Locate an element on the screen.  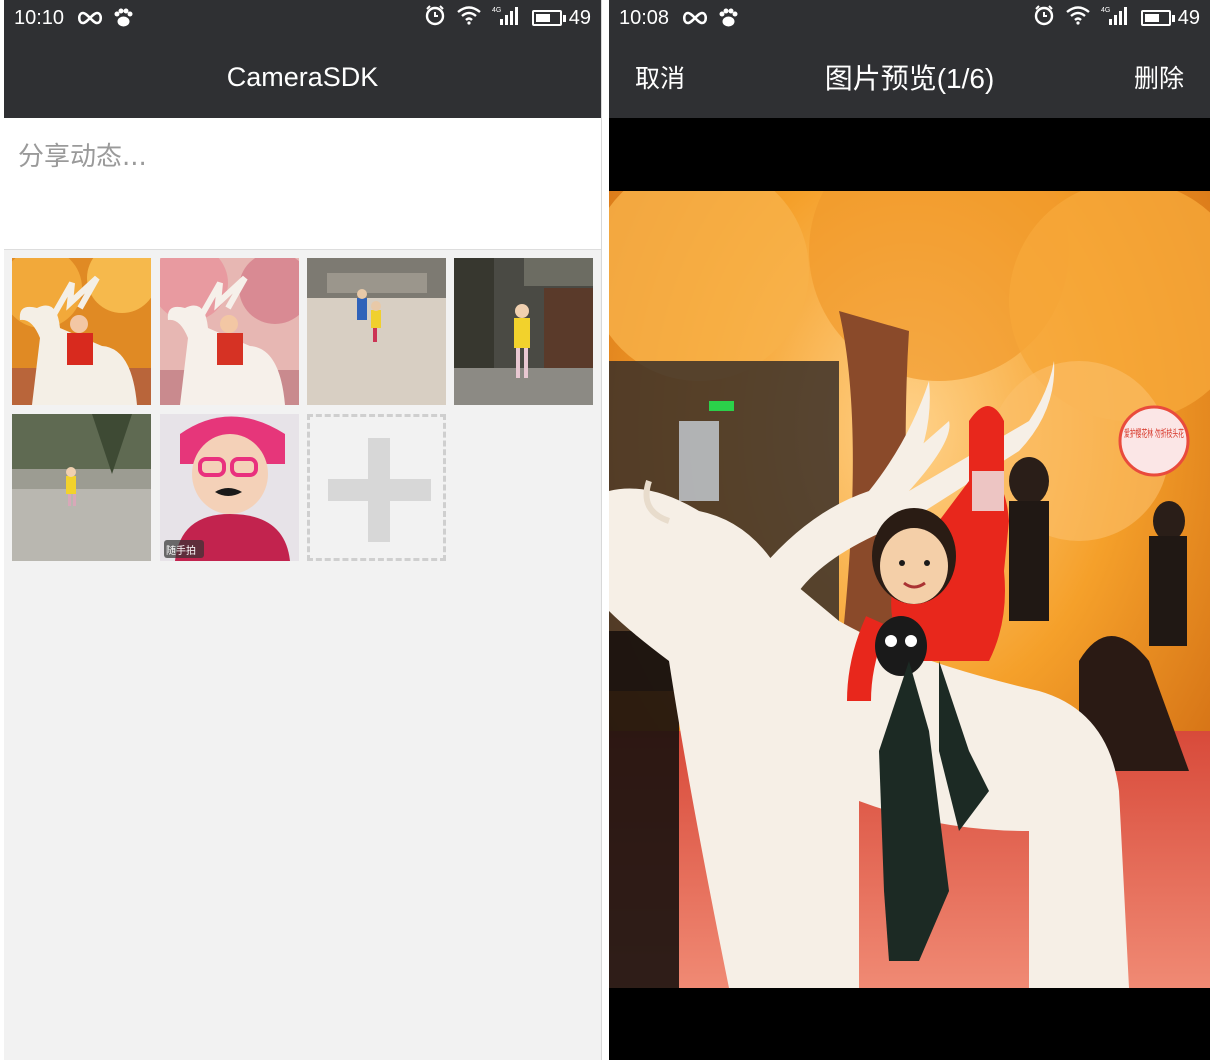
photo-thumbnail-6: 随手拍 is located at coordinates (229, 487).